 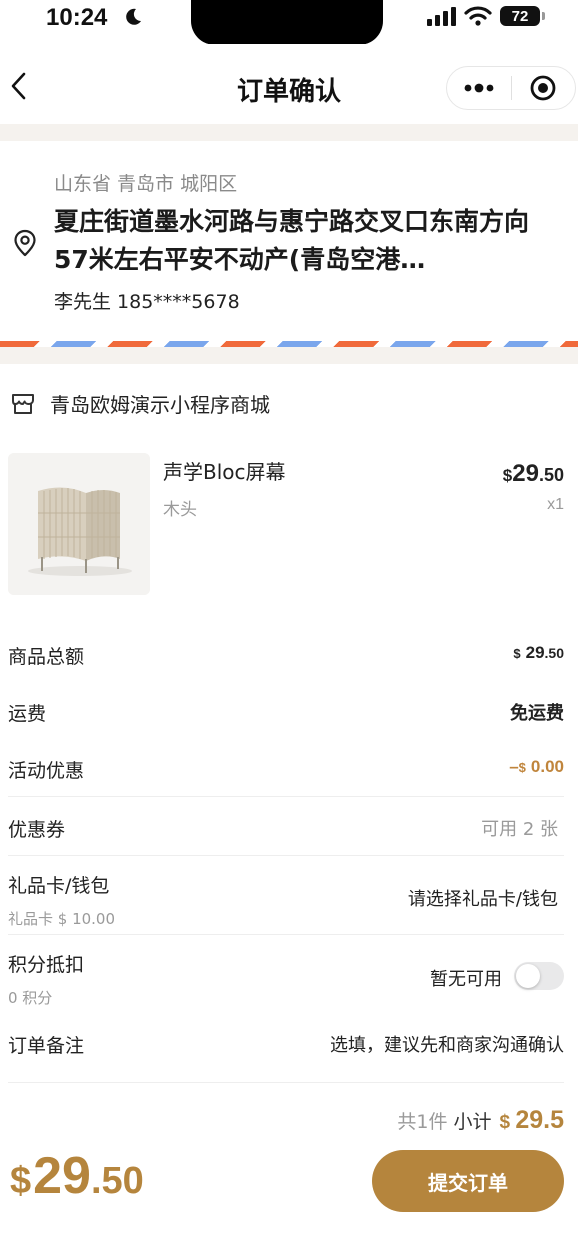 I want to click on points-toggle, so click(x=539, y=976).